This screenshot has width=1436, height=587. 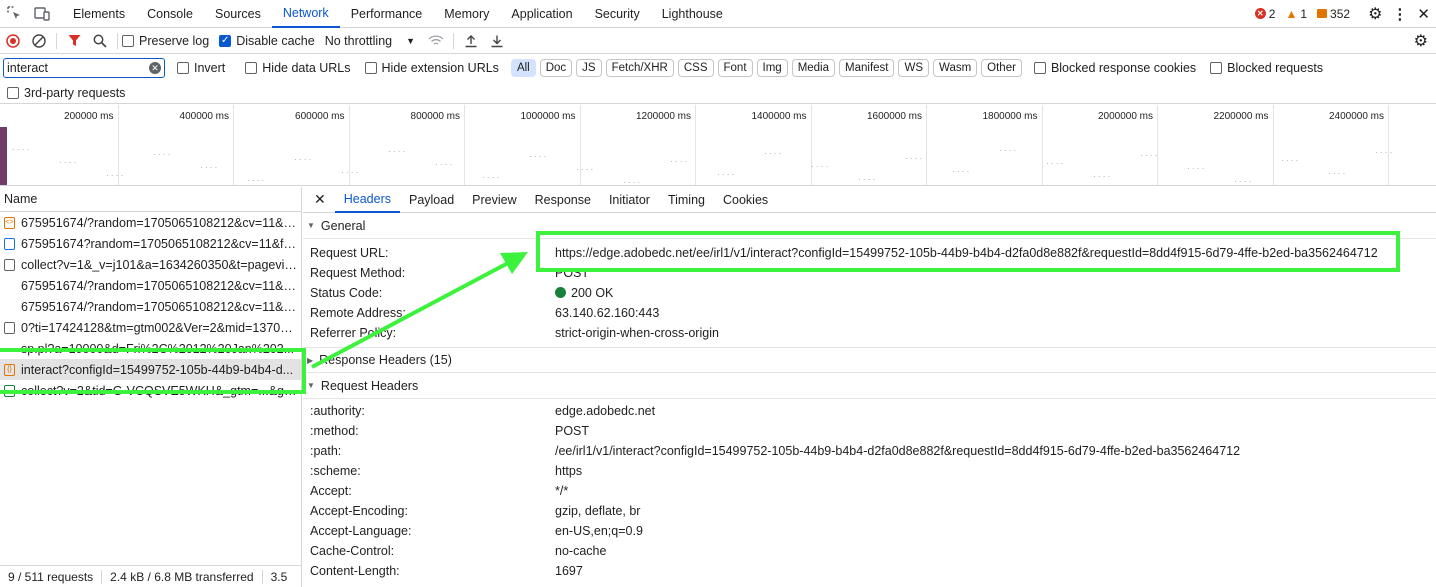 I want to click on tab-sources: Sources, so click(x=238, y=14).